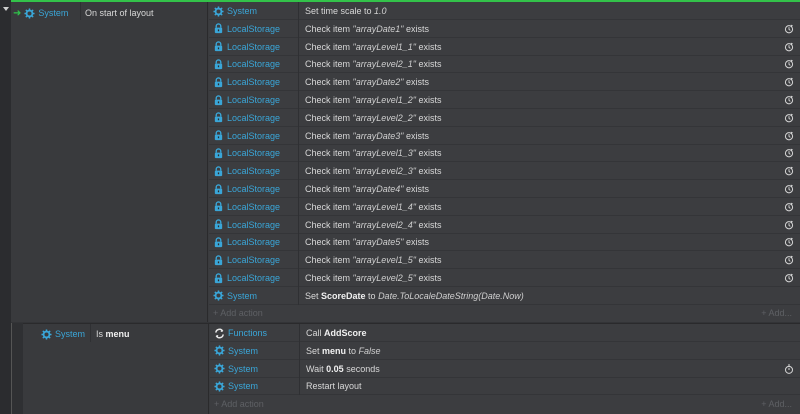  Describe the element at coordinates (384, 206) in the screenshot. I see `action-param: "arrayLevel1_4"` at that location.